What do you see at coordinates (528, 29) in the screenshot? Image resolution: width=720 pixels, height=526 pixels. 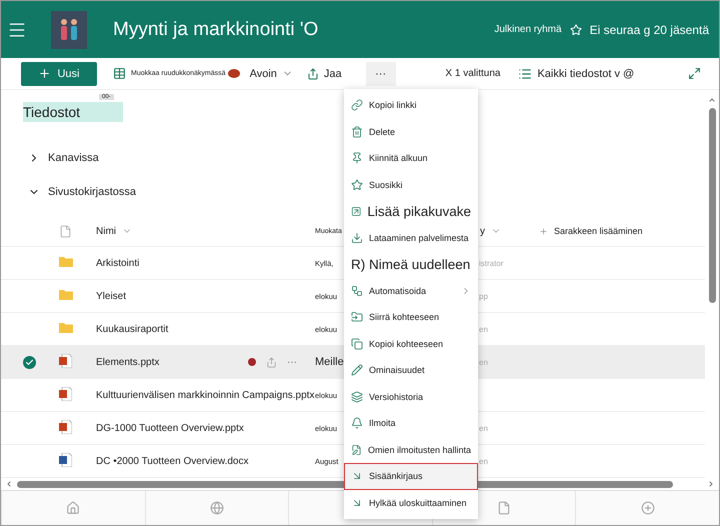 I see `group-type: Julkinen ryhmä` at bounding box center [528, 29].